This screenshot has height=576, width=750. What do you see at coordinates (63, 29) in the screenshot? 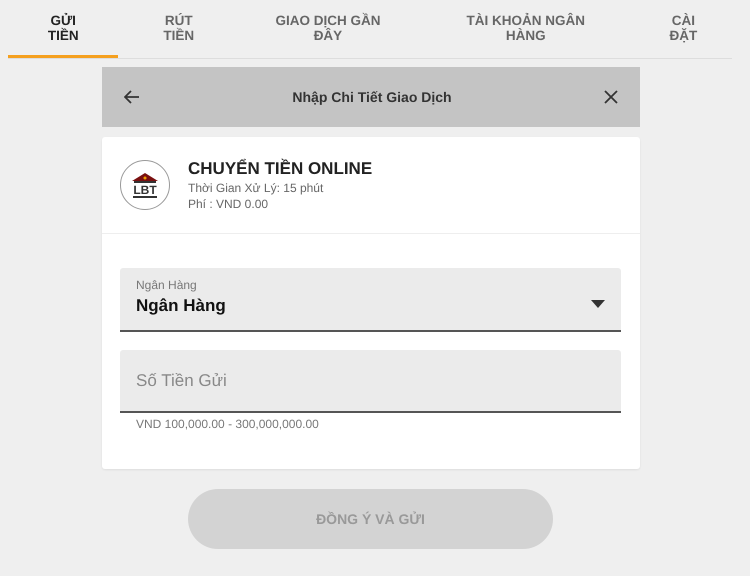
I see `tab: GỬI TIỀN` at bounding box center [63, 29].